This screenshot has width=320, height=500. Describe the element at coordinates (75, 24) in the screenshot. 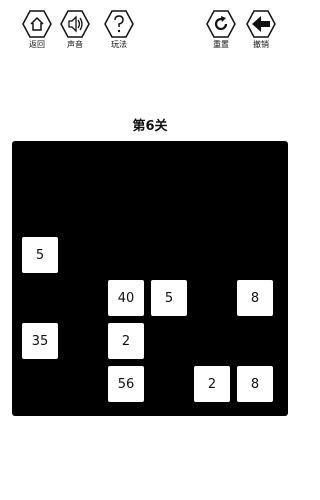

I see `speaker-icon` at that location.